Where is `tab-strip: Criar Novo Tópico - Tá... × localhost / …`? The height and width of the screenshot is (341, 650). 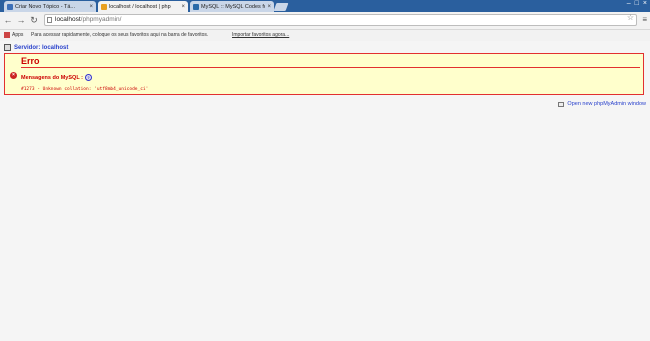 tab-strip: Criar Novo Tópico - Tá... × localhost / … is located at coordinates (325, 6).